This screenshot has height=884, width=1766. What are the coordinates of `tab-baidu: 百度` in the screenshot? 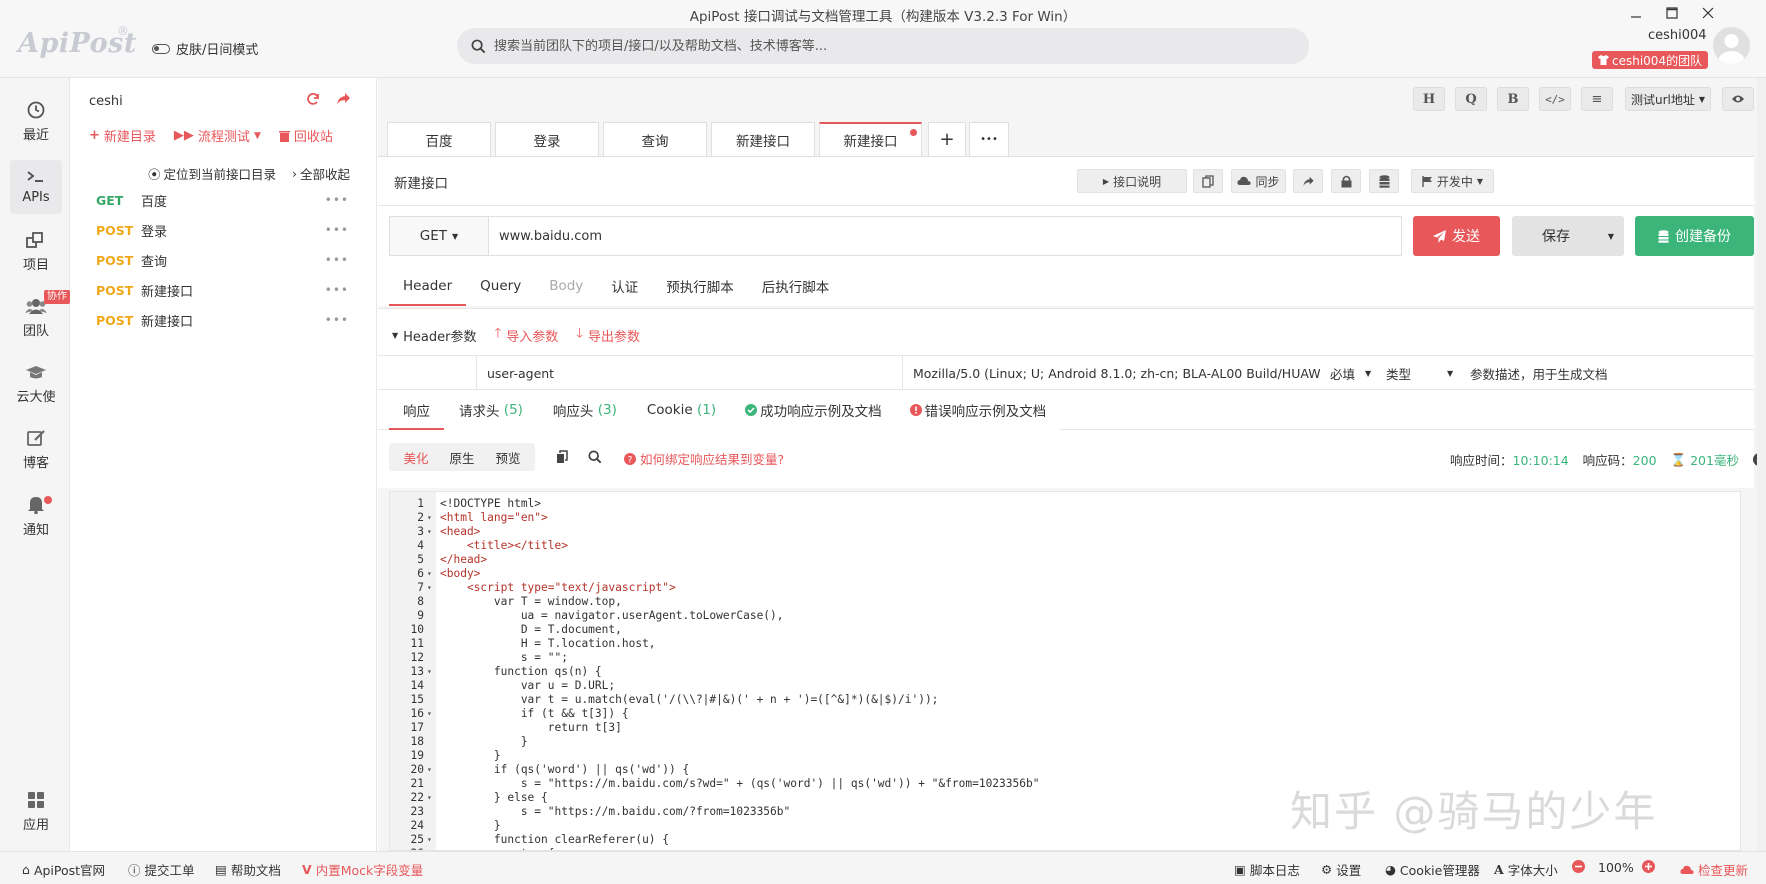 It's located at (439, 139).